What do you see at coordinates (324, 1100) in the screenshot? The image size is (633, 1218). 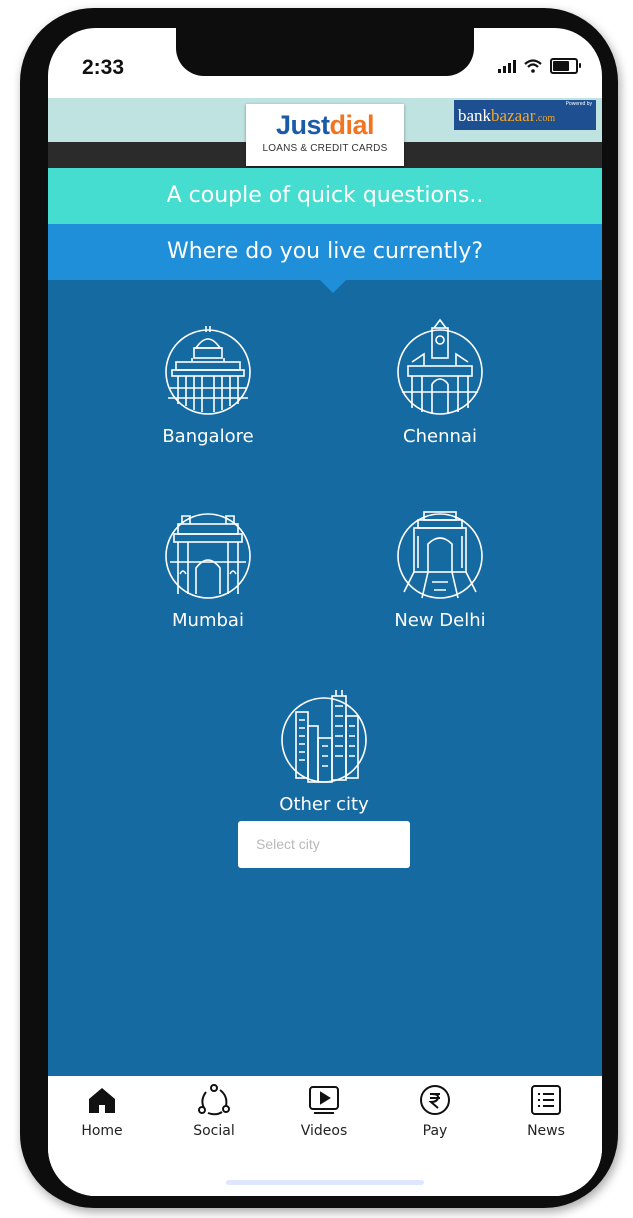 I see `video-play-icon` at bounding box center [324, 1100].